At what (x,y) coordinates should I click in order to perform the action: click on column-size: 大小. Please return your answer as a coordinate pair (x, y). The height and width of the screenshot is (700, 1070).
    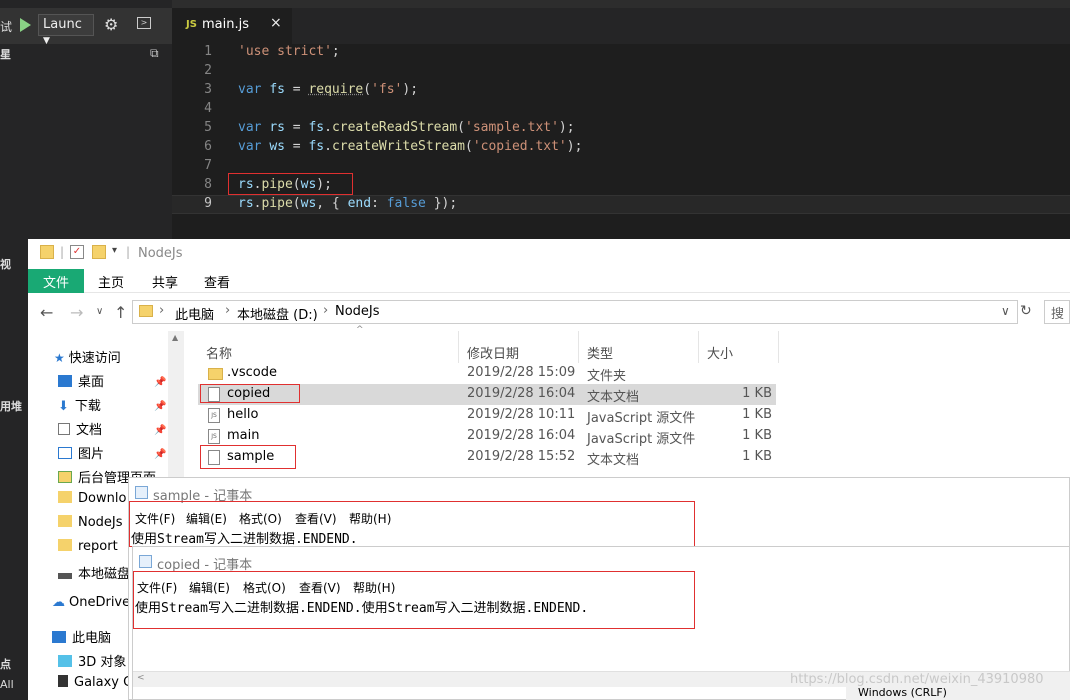
    Looking at the image, I should click on (720, 352).